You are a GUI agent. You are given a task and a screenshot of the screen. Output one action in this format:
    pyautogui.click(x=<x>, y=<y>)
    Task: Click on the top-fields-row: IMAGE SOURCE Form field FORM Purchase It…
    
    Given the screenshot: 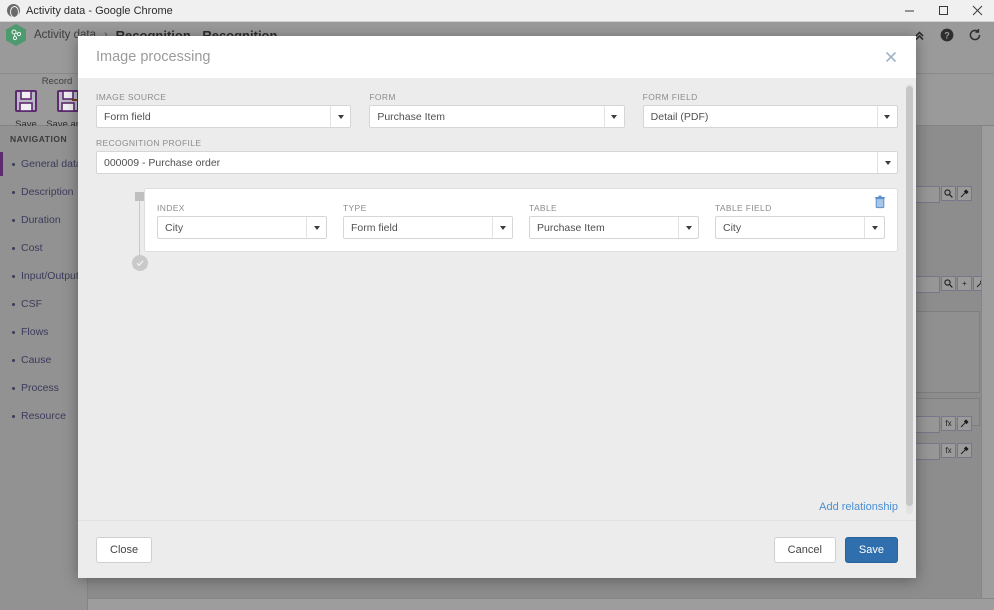 What is the action you would take?
    pyautogui.click(x=497, y=110)
    